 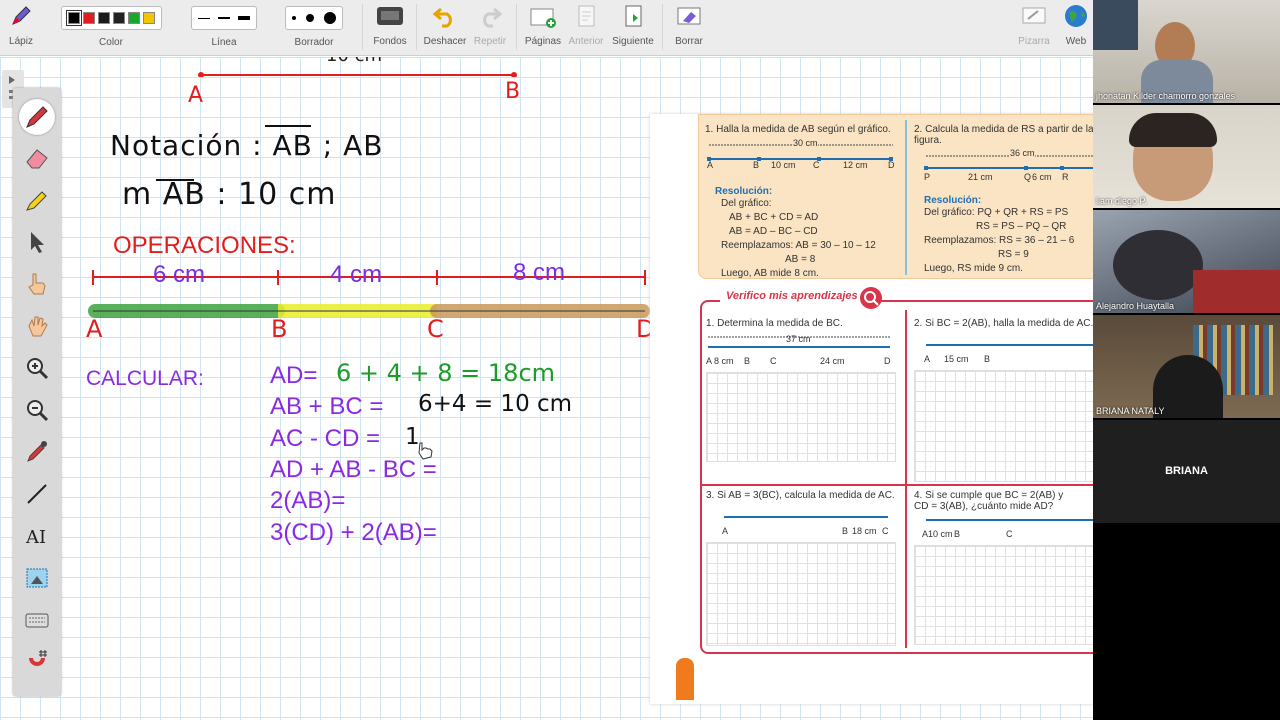 I want to click on point-b: B, so click(x=279, y=329).